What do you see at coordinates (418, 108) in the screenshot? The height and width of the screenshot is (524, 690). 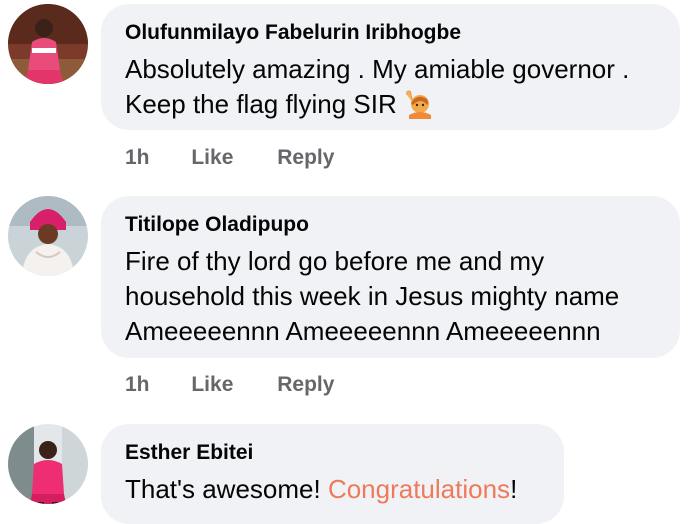 I see `raising-hand-icon` at bounding box center [418, 108].